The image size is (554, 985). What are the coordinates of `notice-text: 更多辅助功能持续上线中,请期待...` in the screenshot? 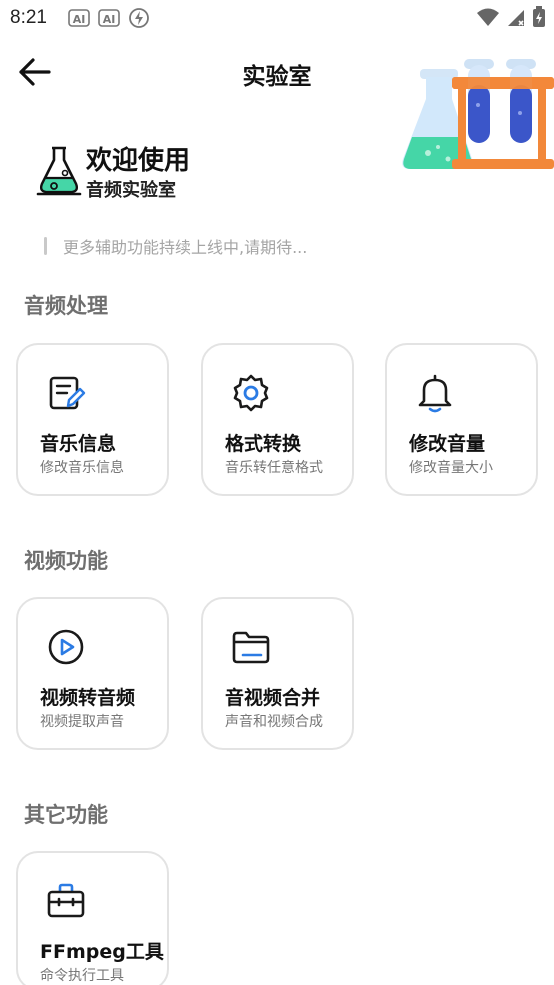 It's located at (185, 247).